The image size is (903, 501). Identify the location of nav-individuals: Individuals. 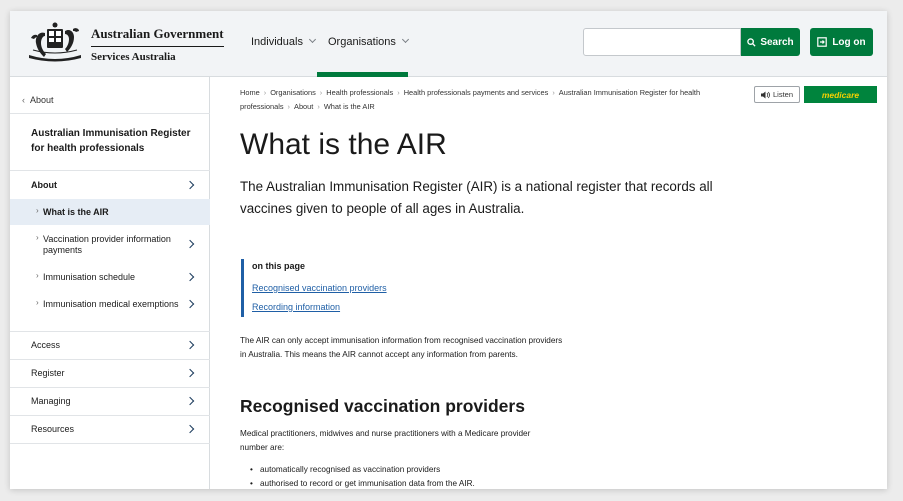
(284, 41).